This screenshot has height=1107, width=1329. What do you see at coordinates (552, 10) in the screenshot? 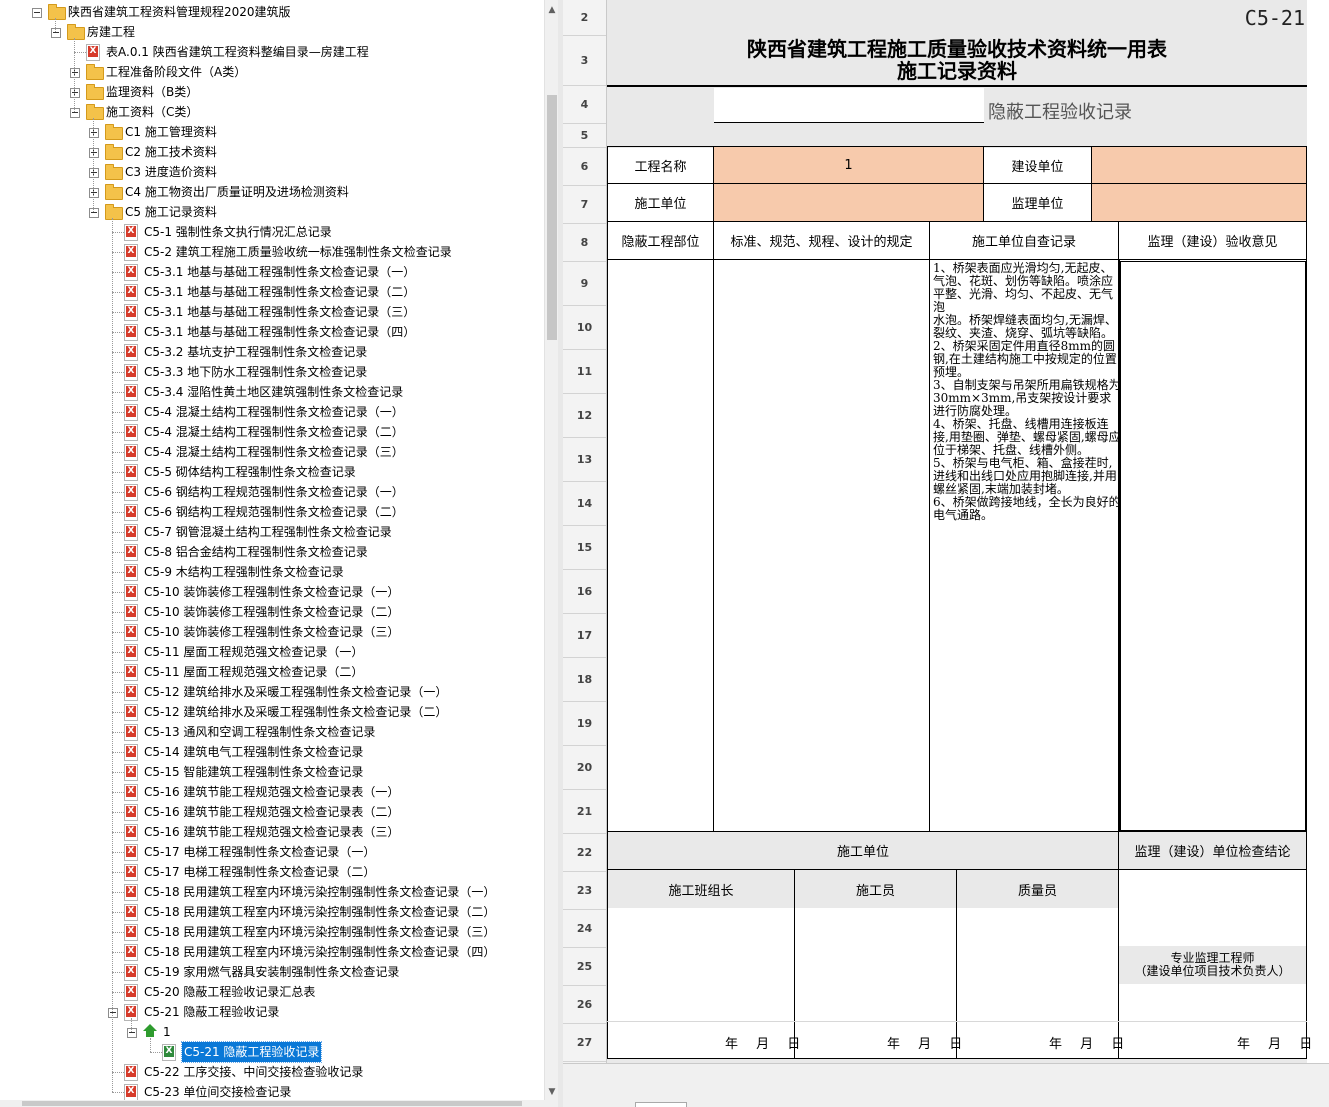
I see `scroll-up-arrow-icon: ▲` at bounding box center [552, 10].